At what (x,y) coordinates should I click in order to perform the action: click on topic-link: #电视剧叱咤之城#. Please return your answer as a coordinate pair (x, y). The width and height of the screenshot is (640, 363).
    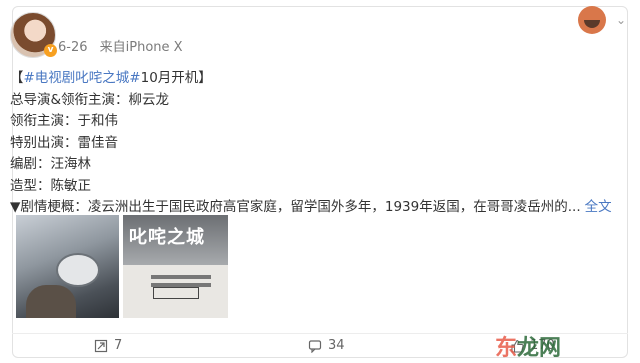
    Looking at the image, I should click on (82, 78).